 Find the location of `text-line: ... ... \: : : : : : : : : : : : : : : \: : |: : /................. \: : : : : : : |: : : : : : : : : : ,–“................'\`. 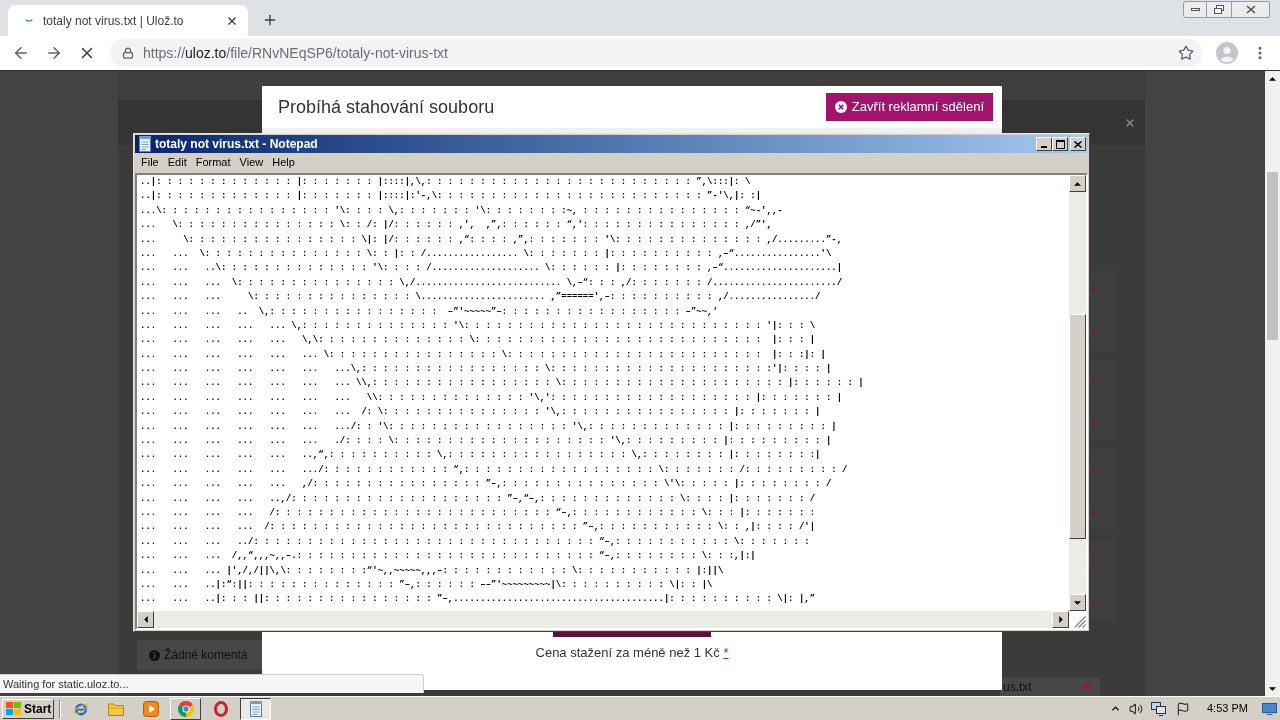

text-line: ... ... \: : : : : : : : : : : : : : : \: : |: : /................. \: : : : : : : |: : : : : : : : : : ,–“................'\ is located at coordinates (486, 254).